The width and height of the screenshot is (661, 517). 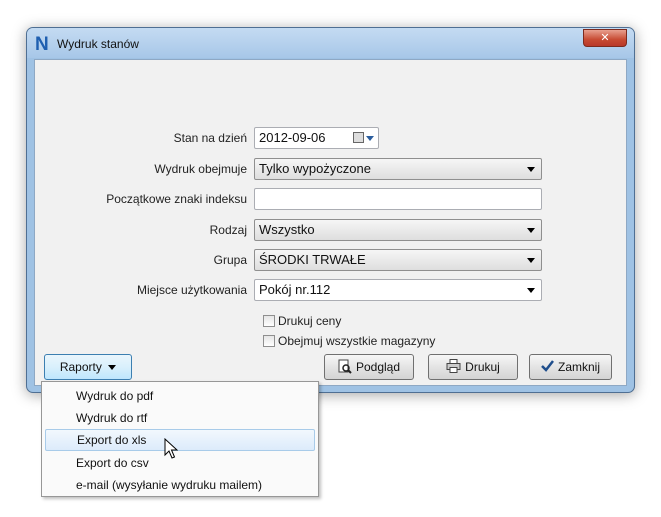 What do you see at coordinates (378, 367) in the screenshot?
I see `podglad-label: Podgląd` at bounding box center [378, 367].